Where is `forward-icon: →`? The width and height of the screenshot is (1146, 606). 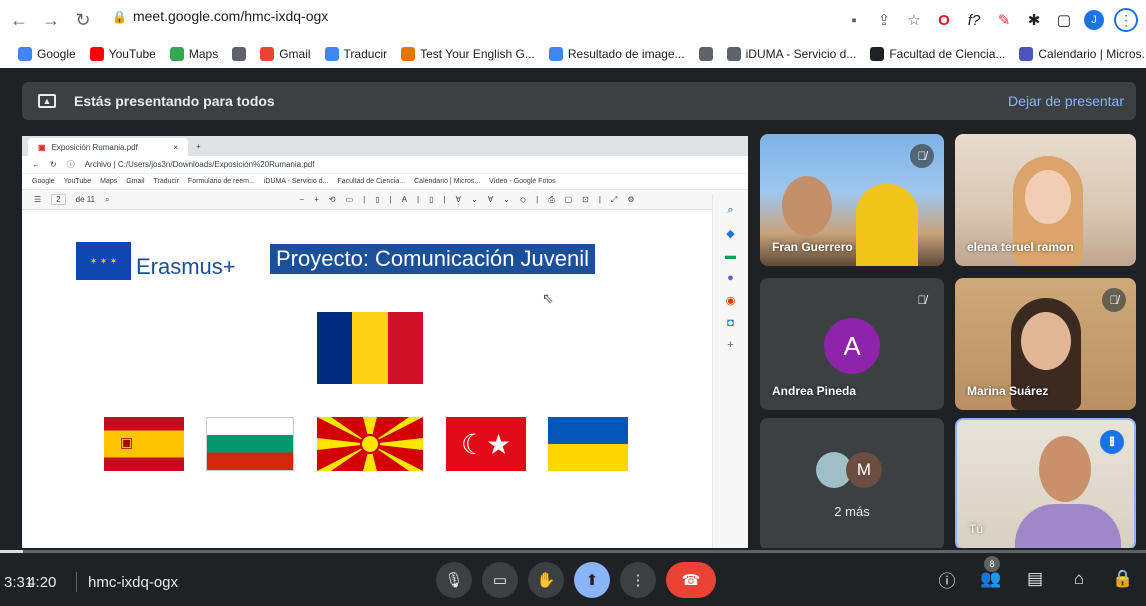
forward-icon: → is located at coordinates (51, 20).